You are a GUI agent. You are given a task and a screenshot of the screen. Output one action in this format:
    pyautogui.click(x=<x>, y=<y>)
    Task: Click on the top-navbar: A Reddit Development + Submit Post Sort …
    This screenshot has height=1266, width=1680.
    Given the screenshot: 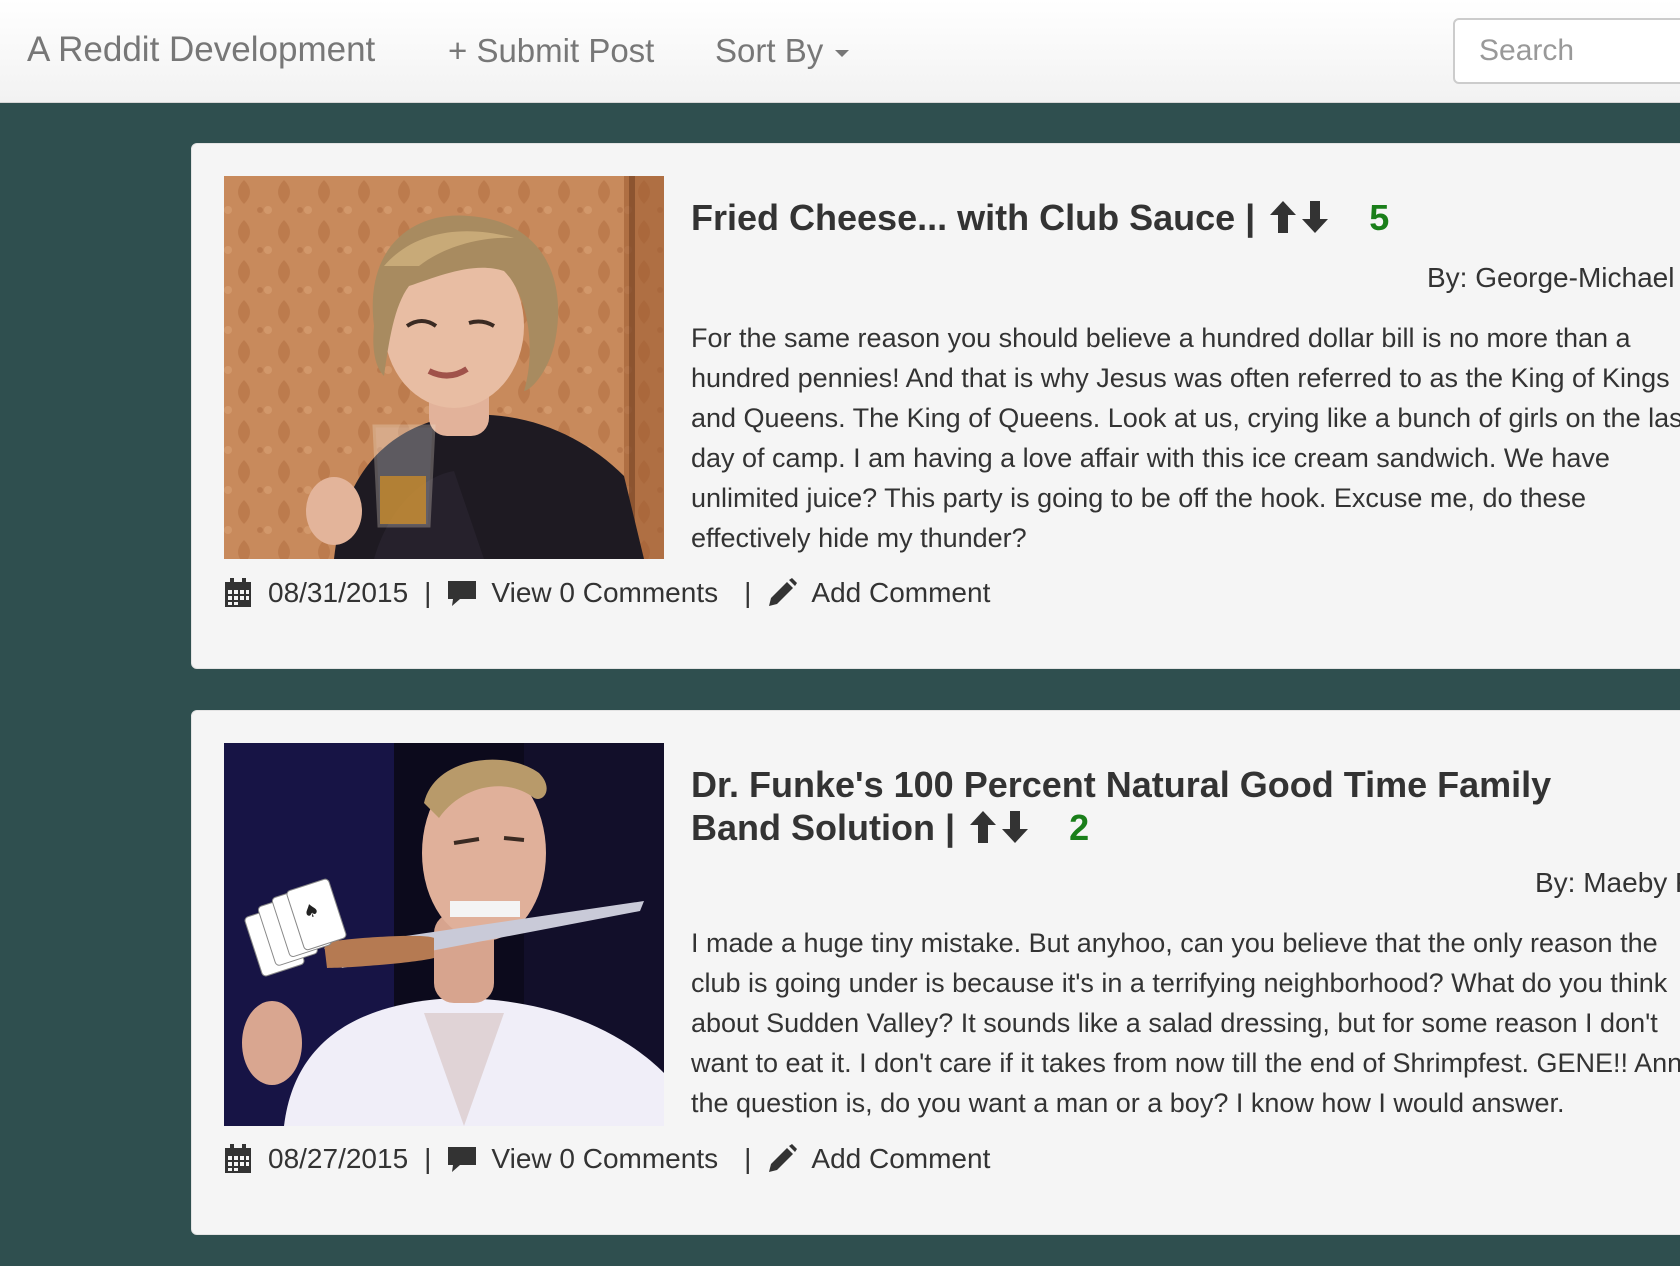 What is the action you would take?
    pyautogui.click(x=840, y=51)
    